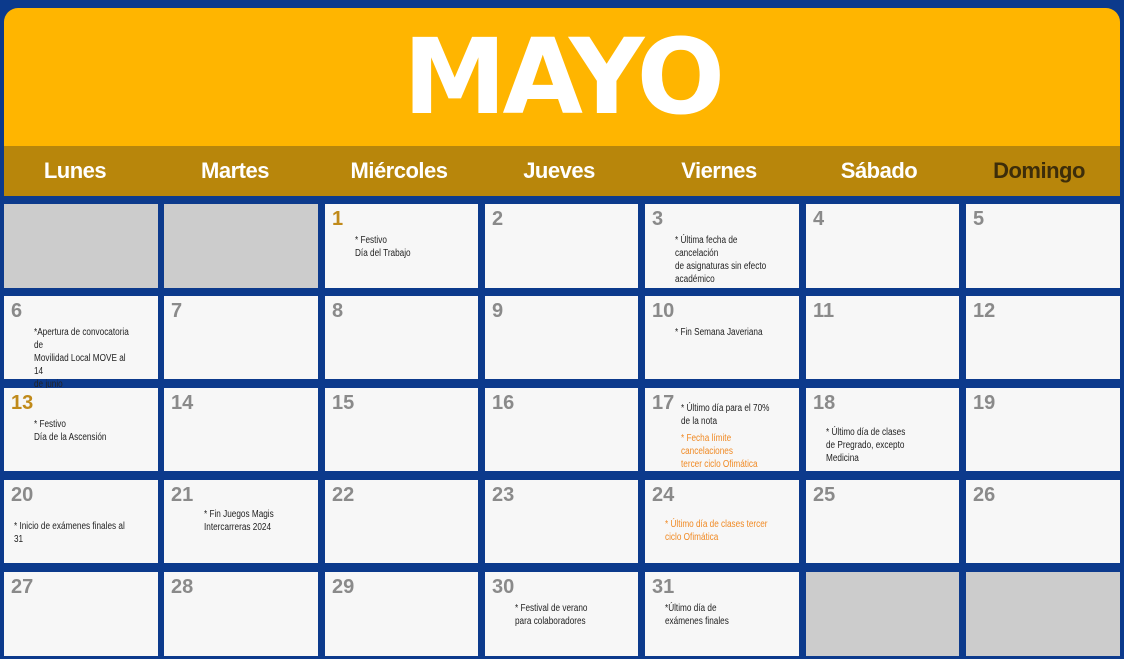  I want to click on day-cell-4: 4, so click(882, 246).